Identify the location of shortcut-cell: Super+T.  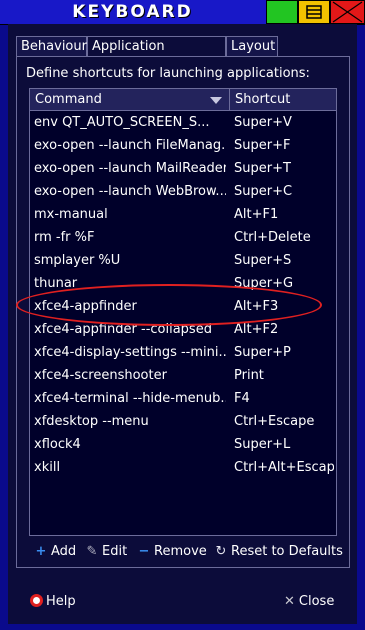
(262, 168).